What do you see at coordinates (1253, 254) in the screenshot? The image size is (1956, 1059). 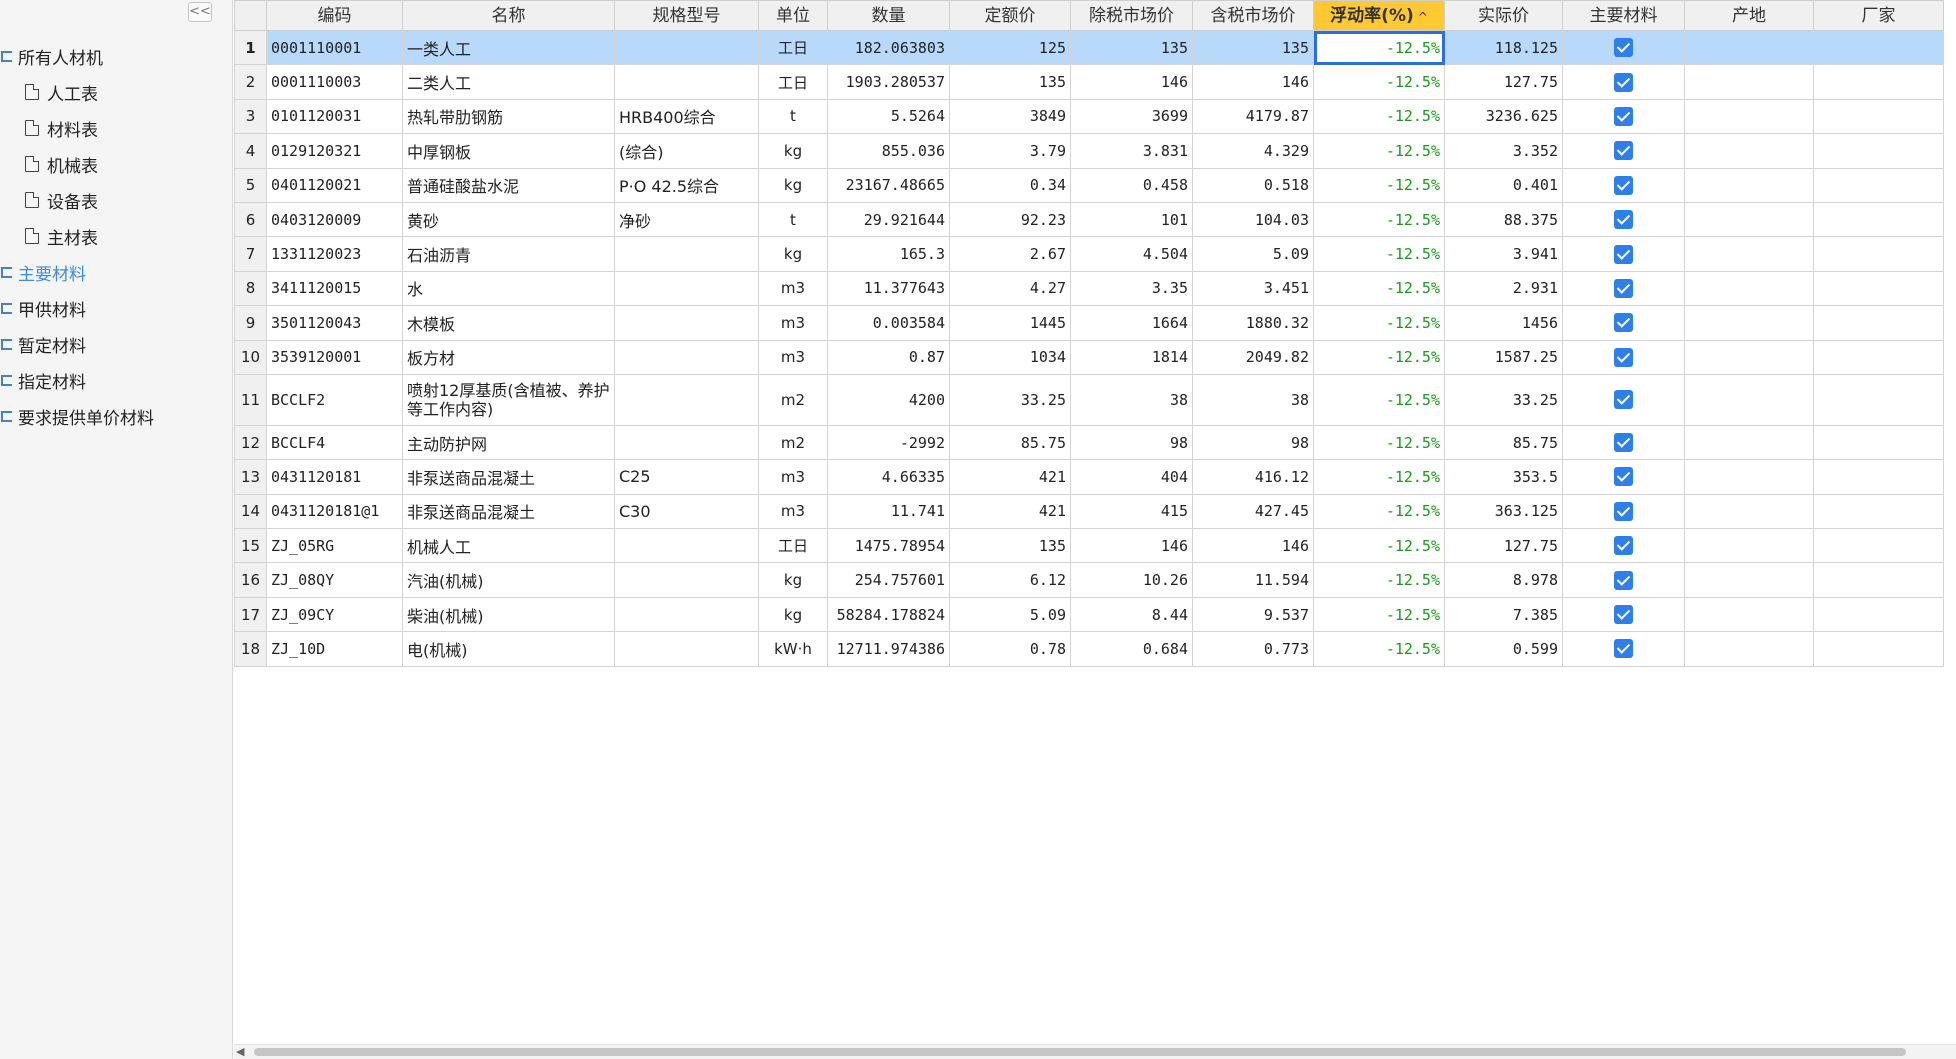 I see `cell-8: 5.09` at bounding box center [1253, 254].